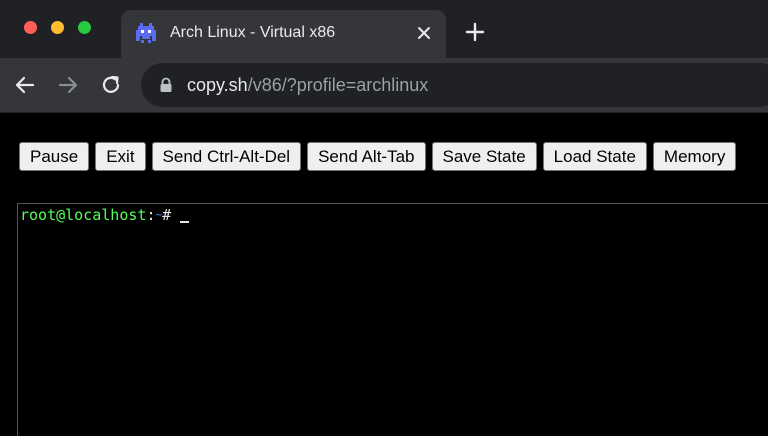 The width and height of the screenshot is (768, 436). Describe the element at coordinates (424, 33) in the screenshot. I see `close-icon` at that location.